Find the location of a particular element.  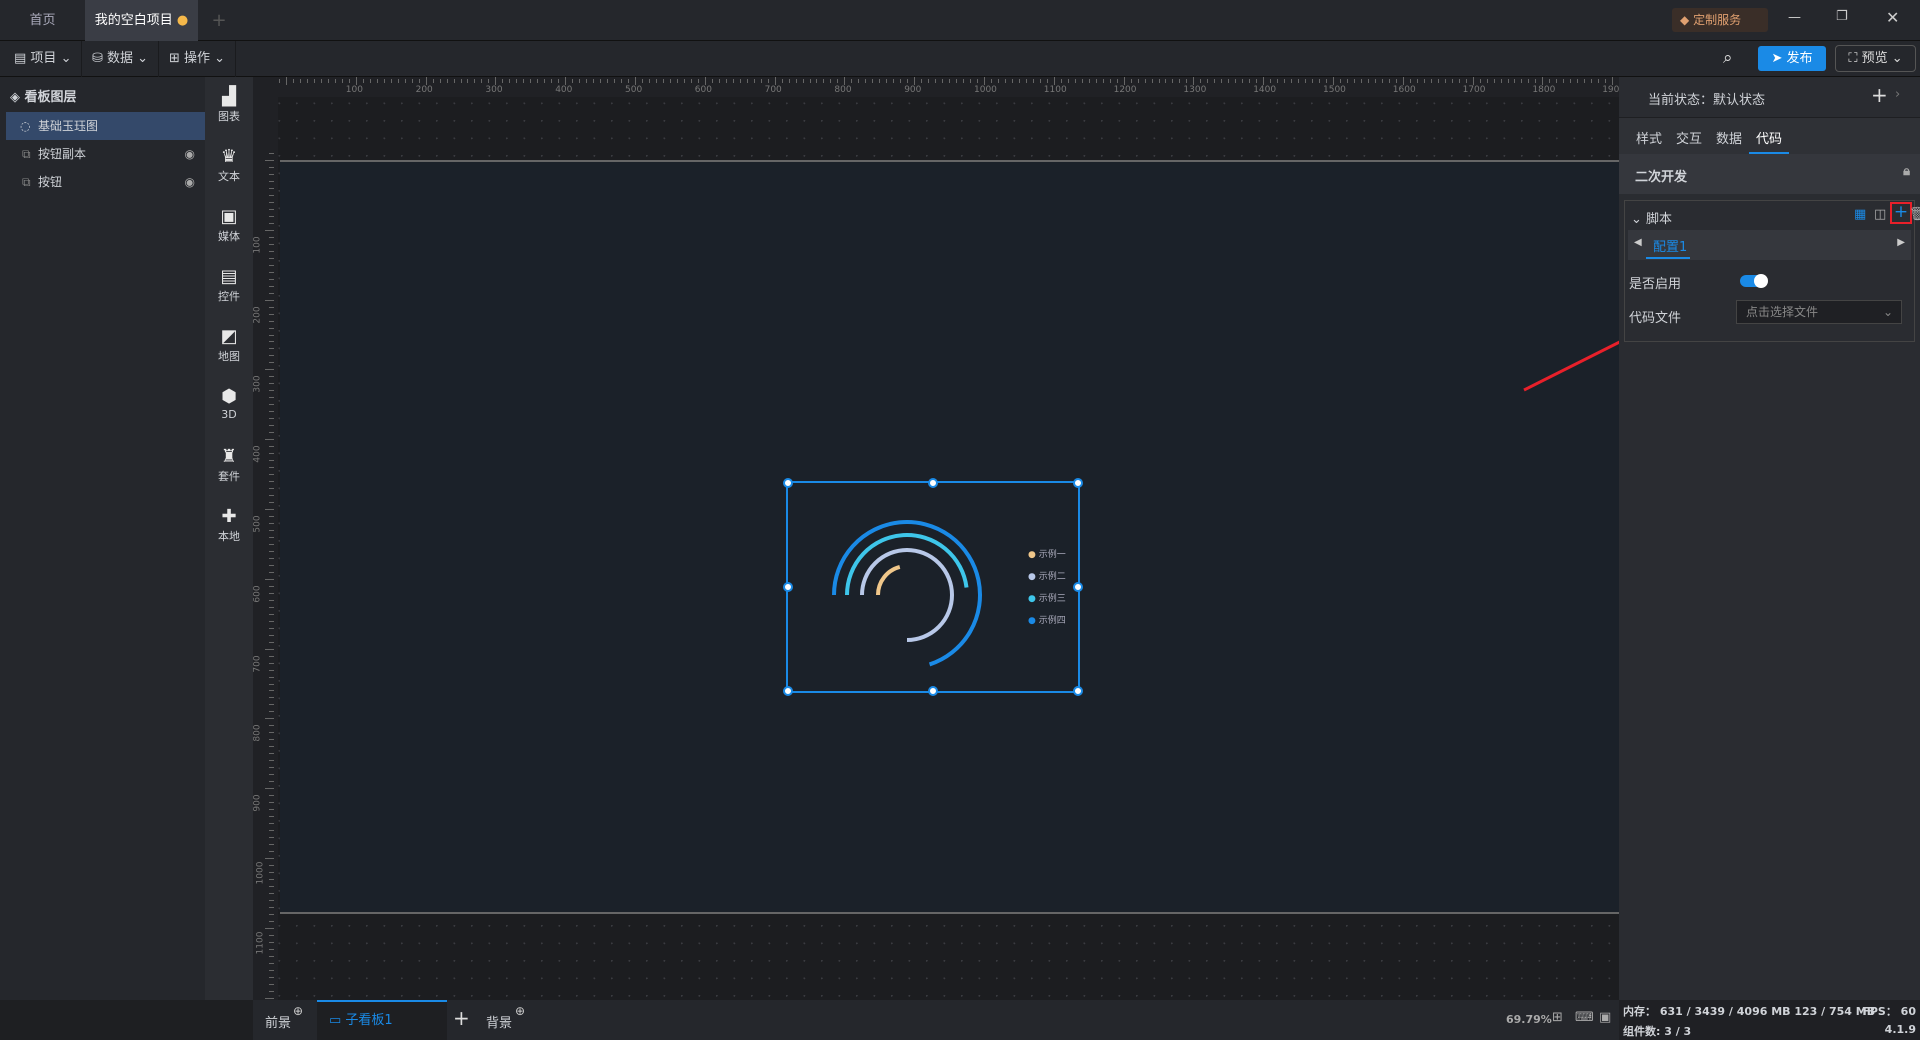

code-file-select: 点击选择文件 ⌄ is located at coordinates (1819, 312).